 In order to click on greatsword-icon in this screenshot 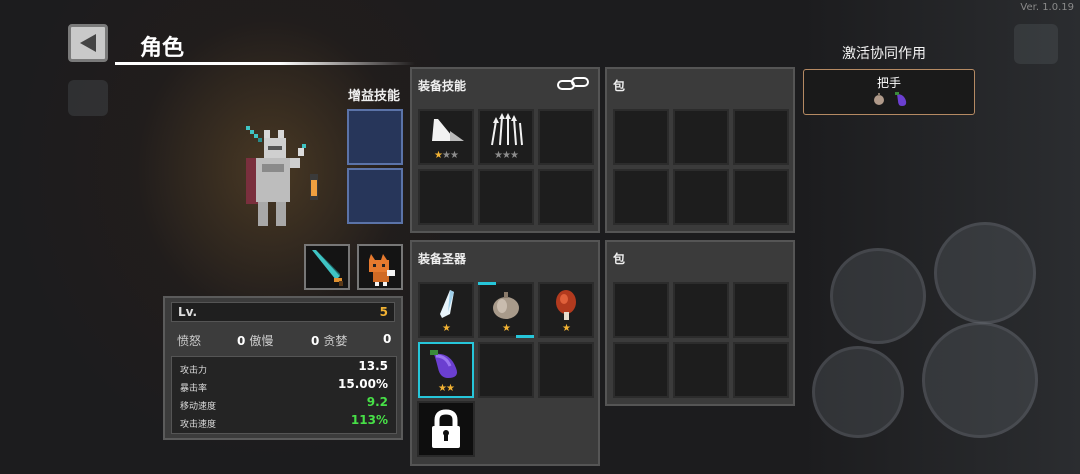, I will do `click(327, 268)`.